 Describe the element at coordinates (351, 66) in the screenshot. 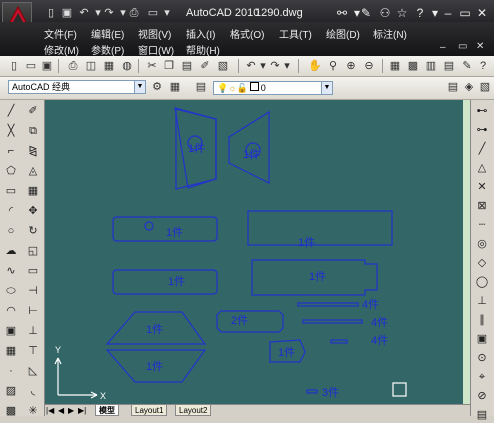

I see `zoom-window-icon: ⊕` at that location.